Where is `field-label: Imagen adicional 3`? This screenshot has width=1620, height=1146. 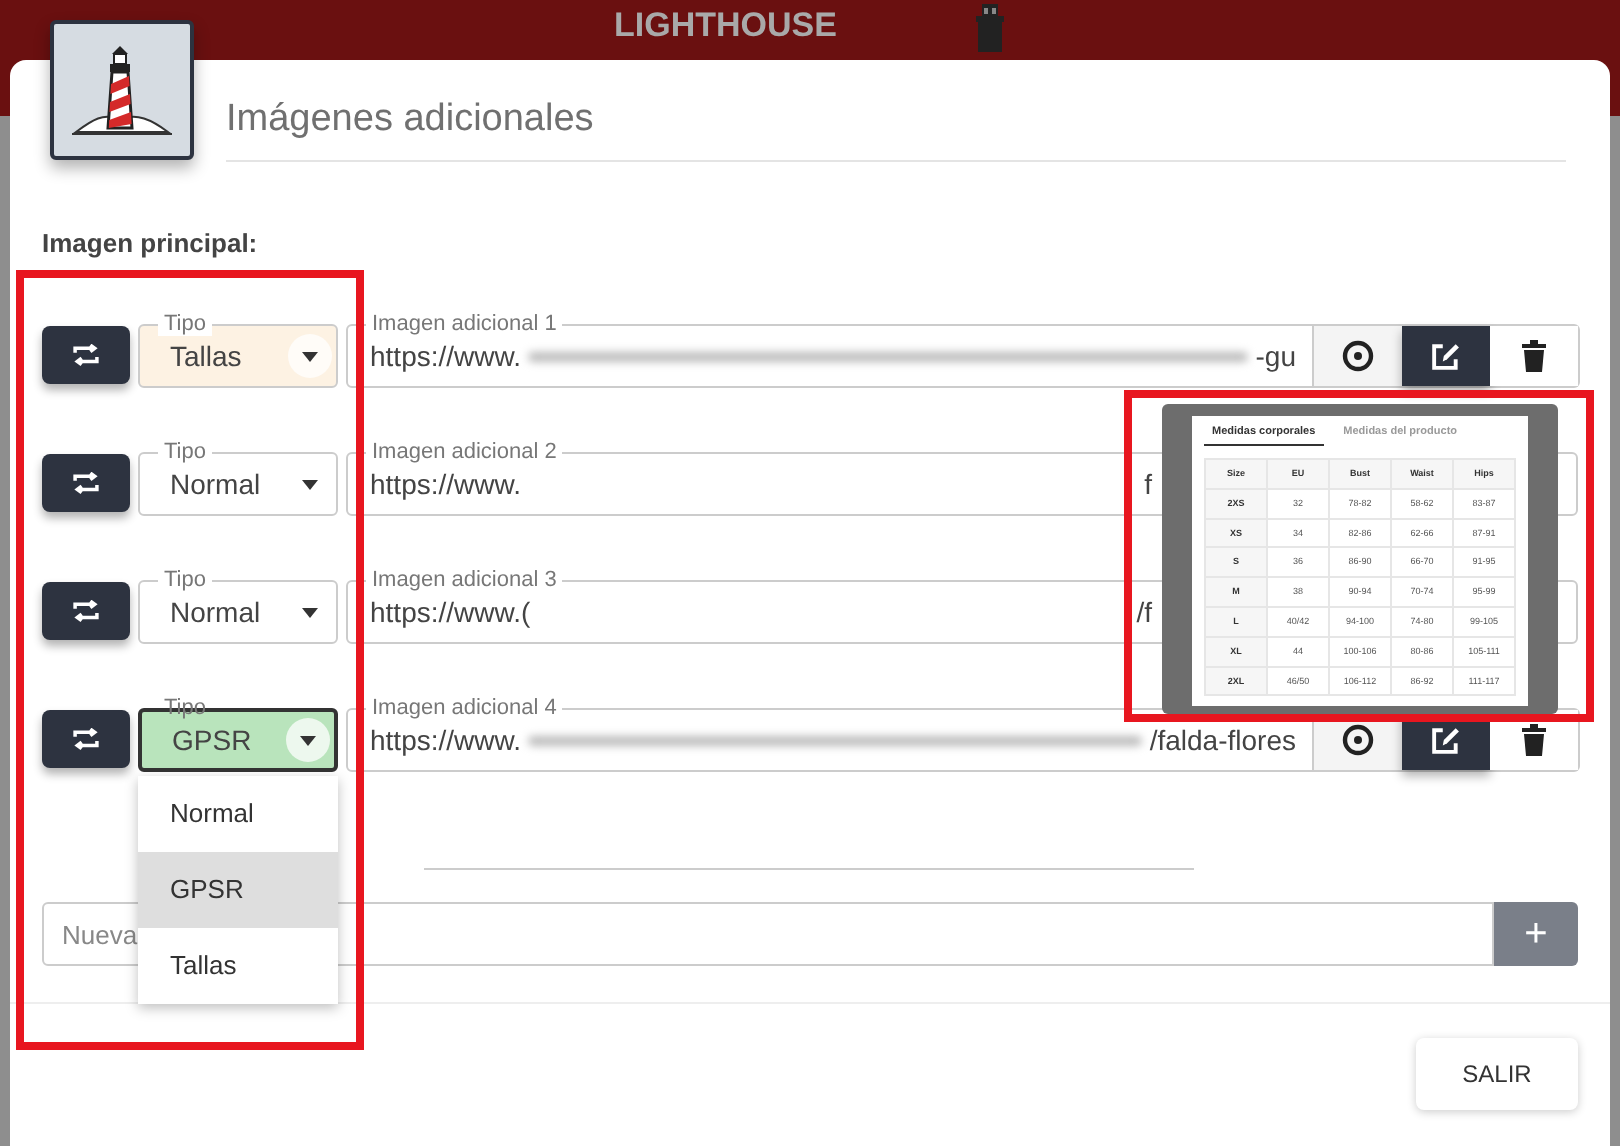
field-label: Imagen adicional 3 is located at coordinates (464, 580).